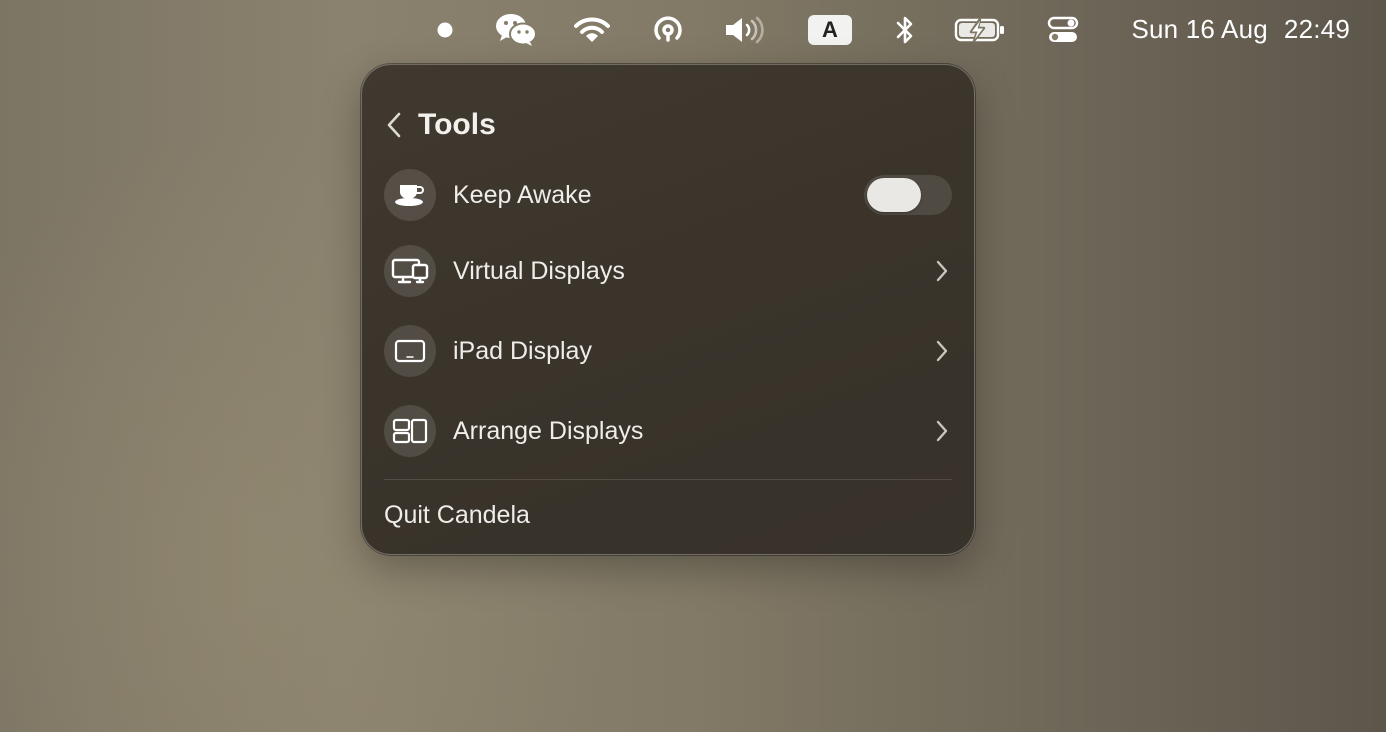  Describe the element at coordinates (410, 271) in the screenshot. I see `displays-icon` at that location.